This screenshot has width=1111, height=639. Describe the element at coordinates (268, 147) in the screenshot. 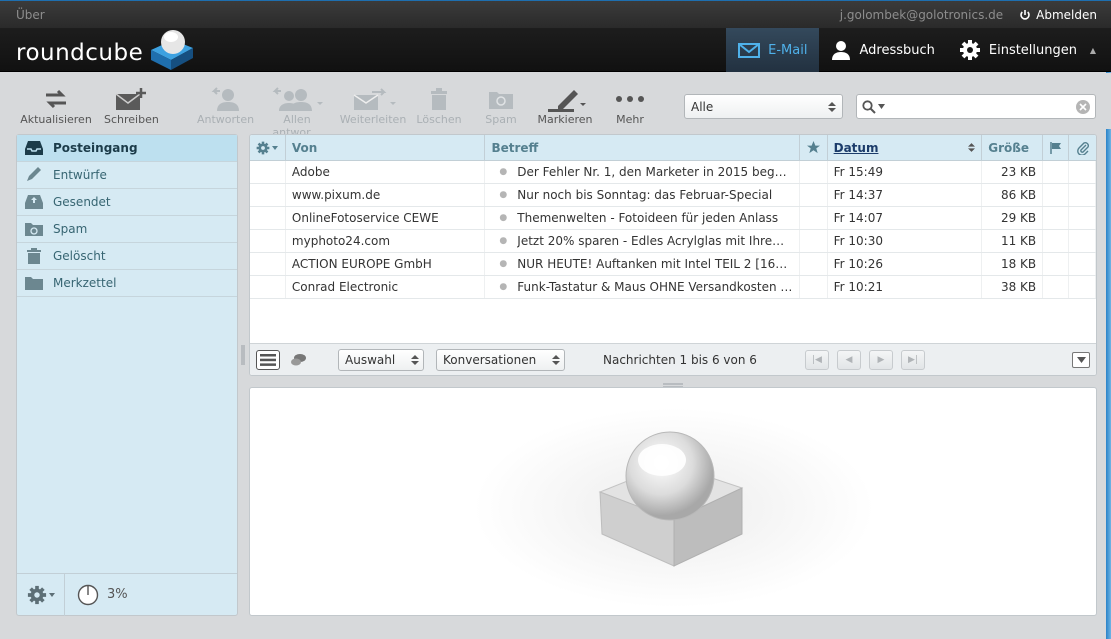

I see `list-options-button` at that location.